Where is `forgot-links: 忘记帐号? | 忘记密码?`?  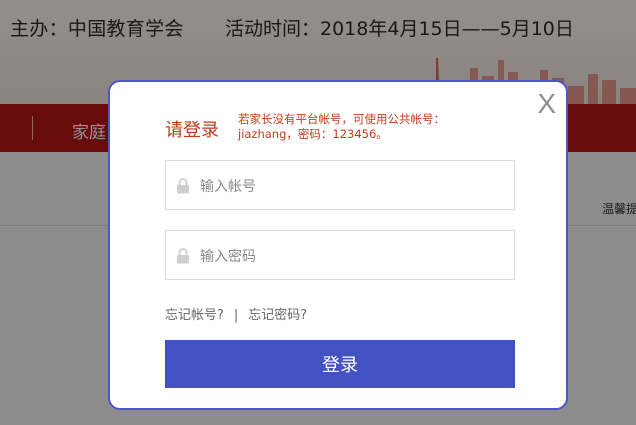 forgot-links: 忘记帐号? | 忘记密码? is located at coordinates (236, 313).